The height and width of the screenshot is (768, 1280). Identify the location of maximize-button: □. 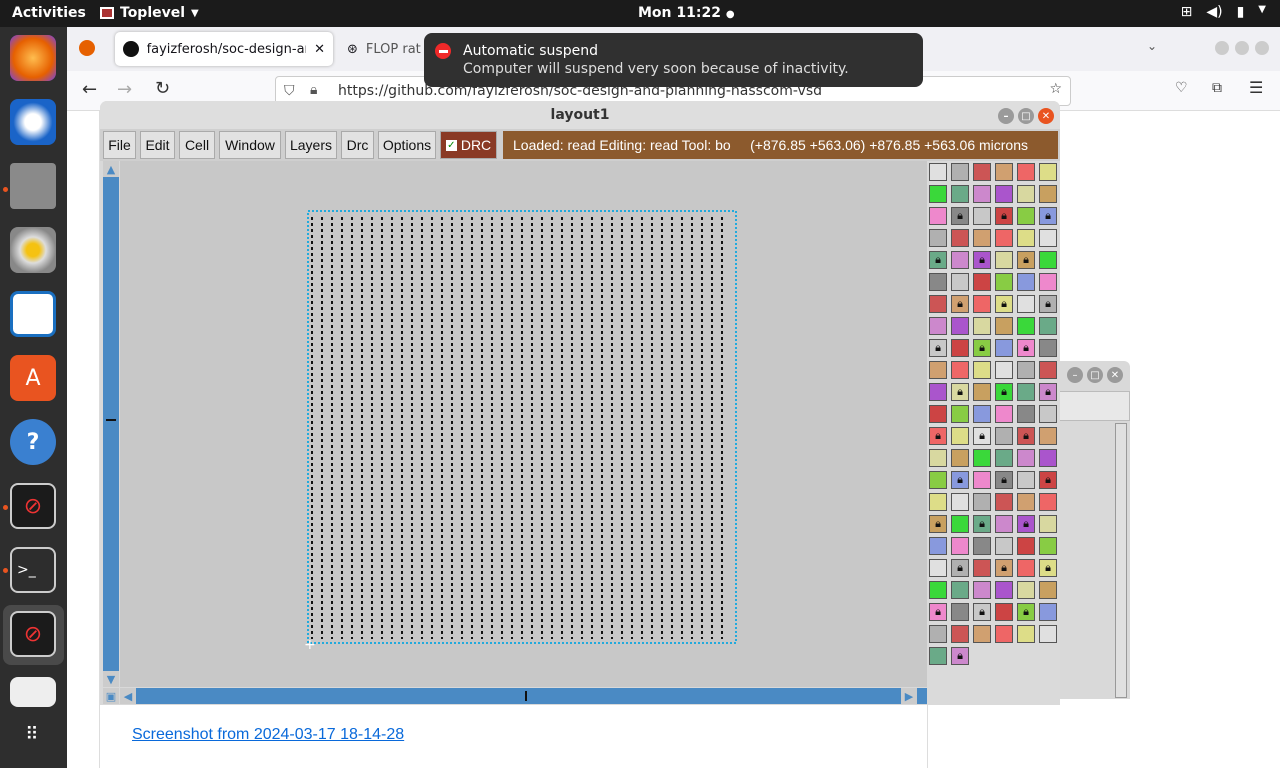
(1095, 375).